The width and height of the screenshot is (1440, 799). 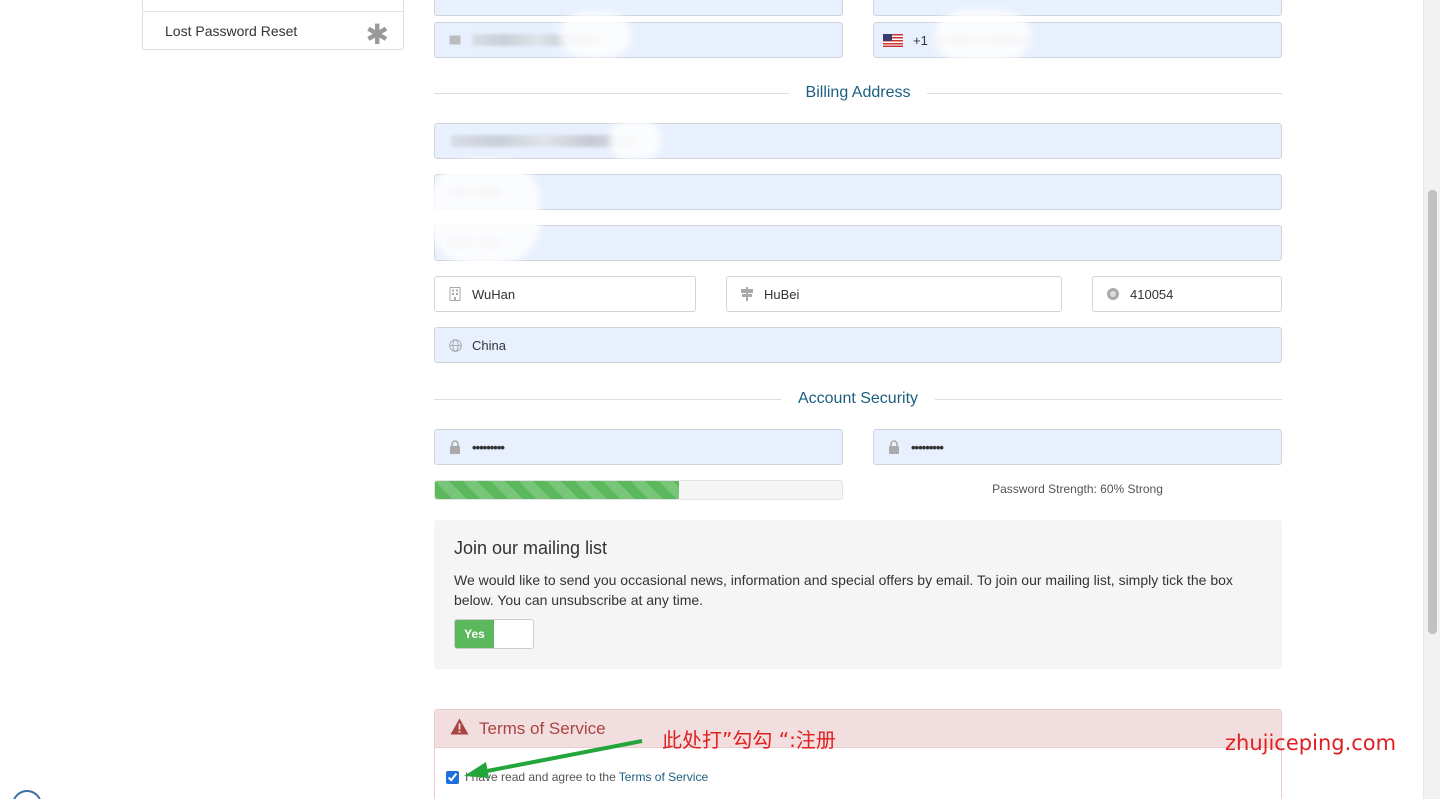 What do you see at coordinates (488, 447) in the screenshot?
I see `password-mask: •••••••••` at bounding box center [488, 447].